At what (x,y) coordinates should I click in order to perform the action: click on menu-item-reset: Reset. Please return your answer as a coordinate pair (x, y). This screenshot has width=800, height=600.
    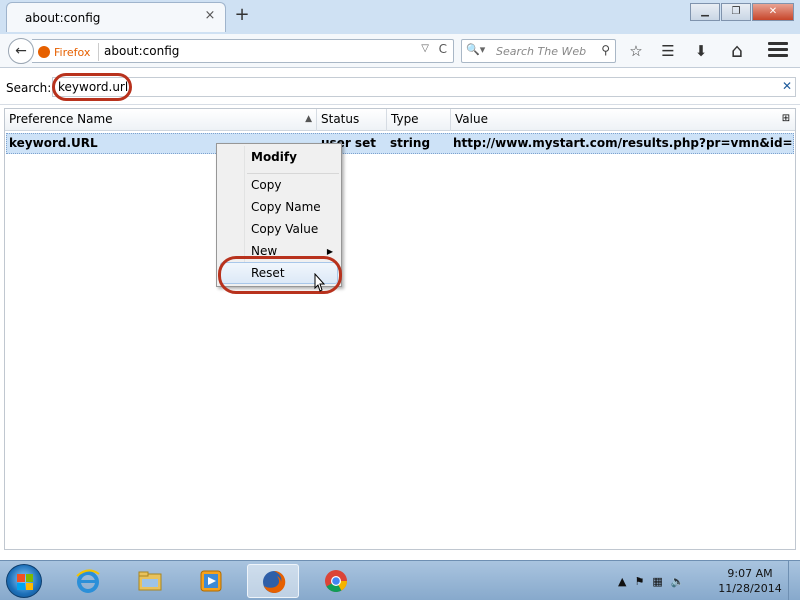
    Looking at the image, I should click on (268, 273).